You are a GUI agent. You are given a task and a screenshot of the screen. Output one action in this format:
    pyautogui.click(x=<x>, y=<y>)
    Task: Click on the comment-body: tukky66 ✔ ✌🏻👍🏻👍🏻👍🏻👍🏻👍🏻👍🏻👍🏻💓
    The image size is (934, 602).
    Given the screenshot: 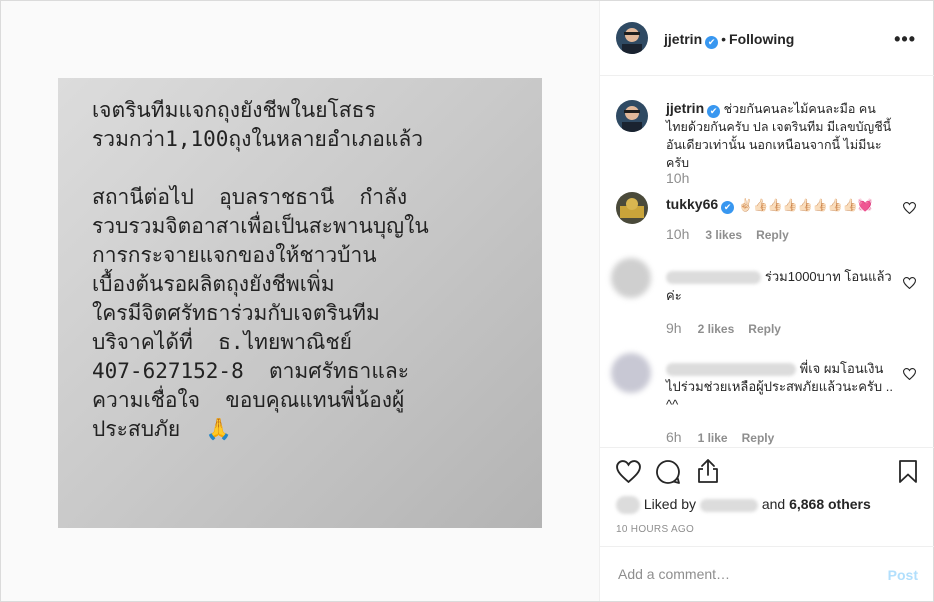 What is the action you would take?
    pyautogui.click(x=780, y=204)
    